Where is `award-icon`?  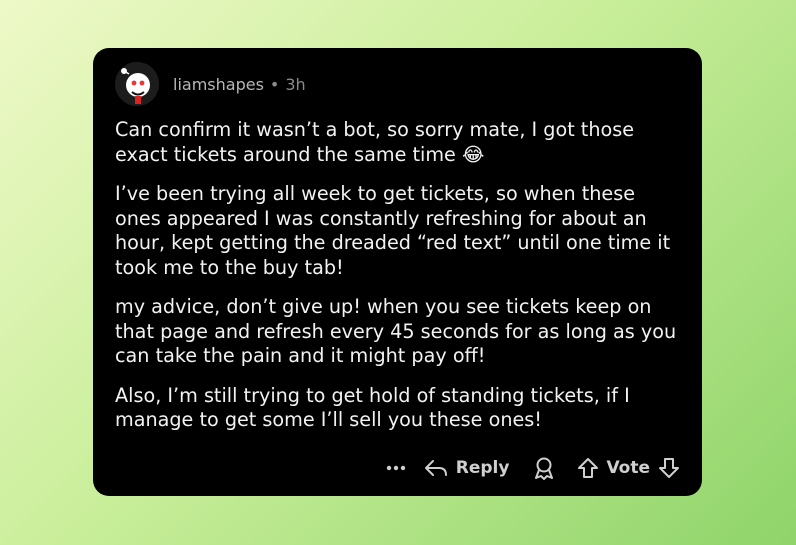
award-icon is located at coordinates (544, 468).